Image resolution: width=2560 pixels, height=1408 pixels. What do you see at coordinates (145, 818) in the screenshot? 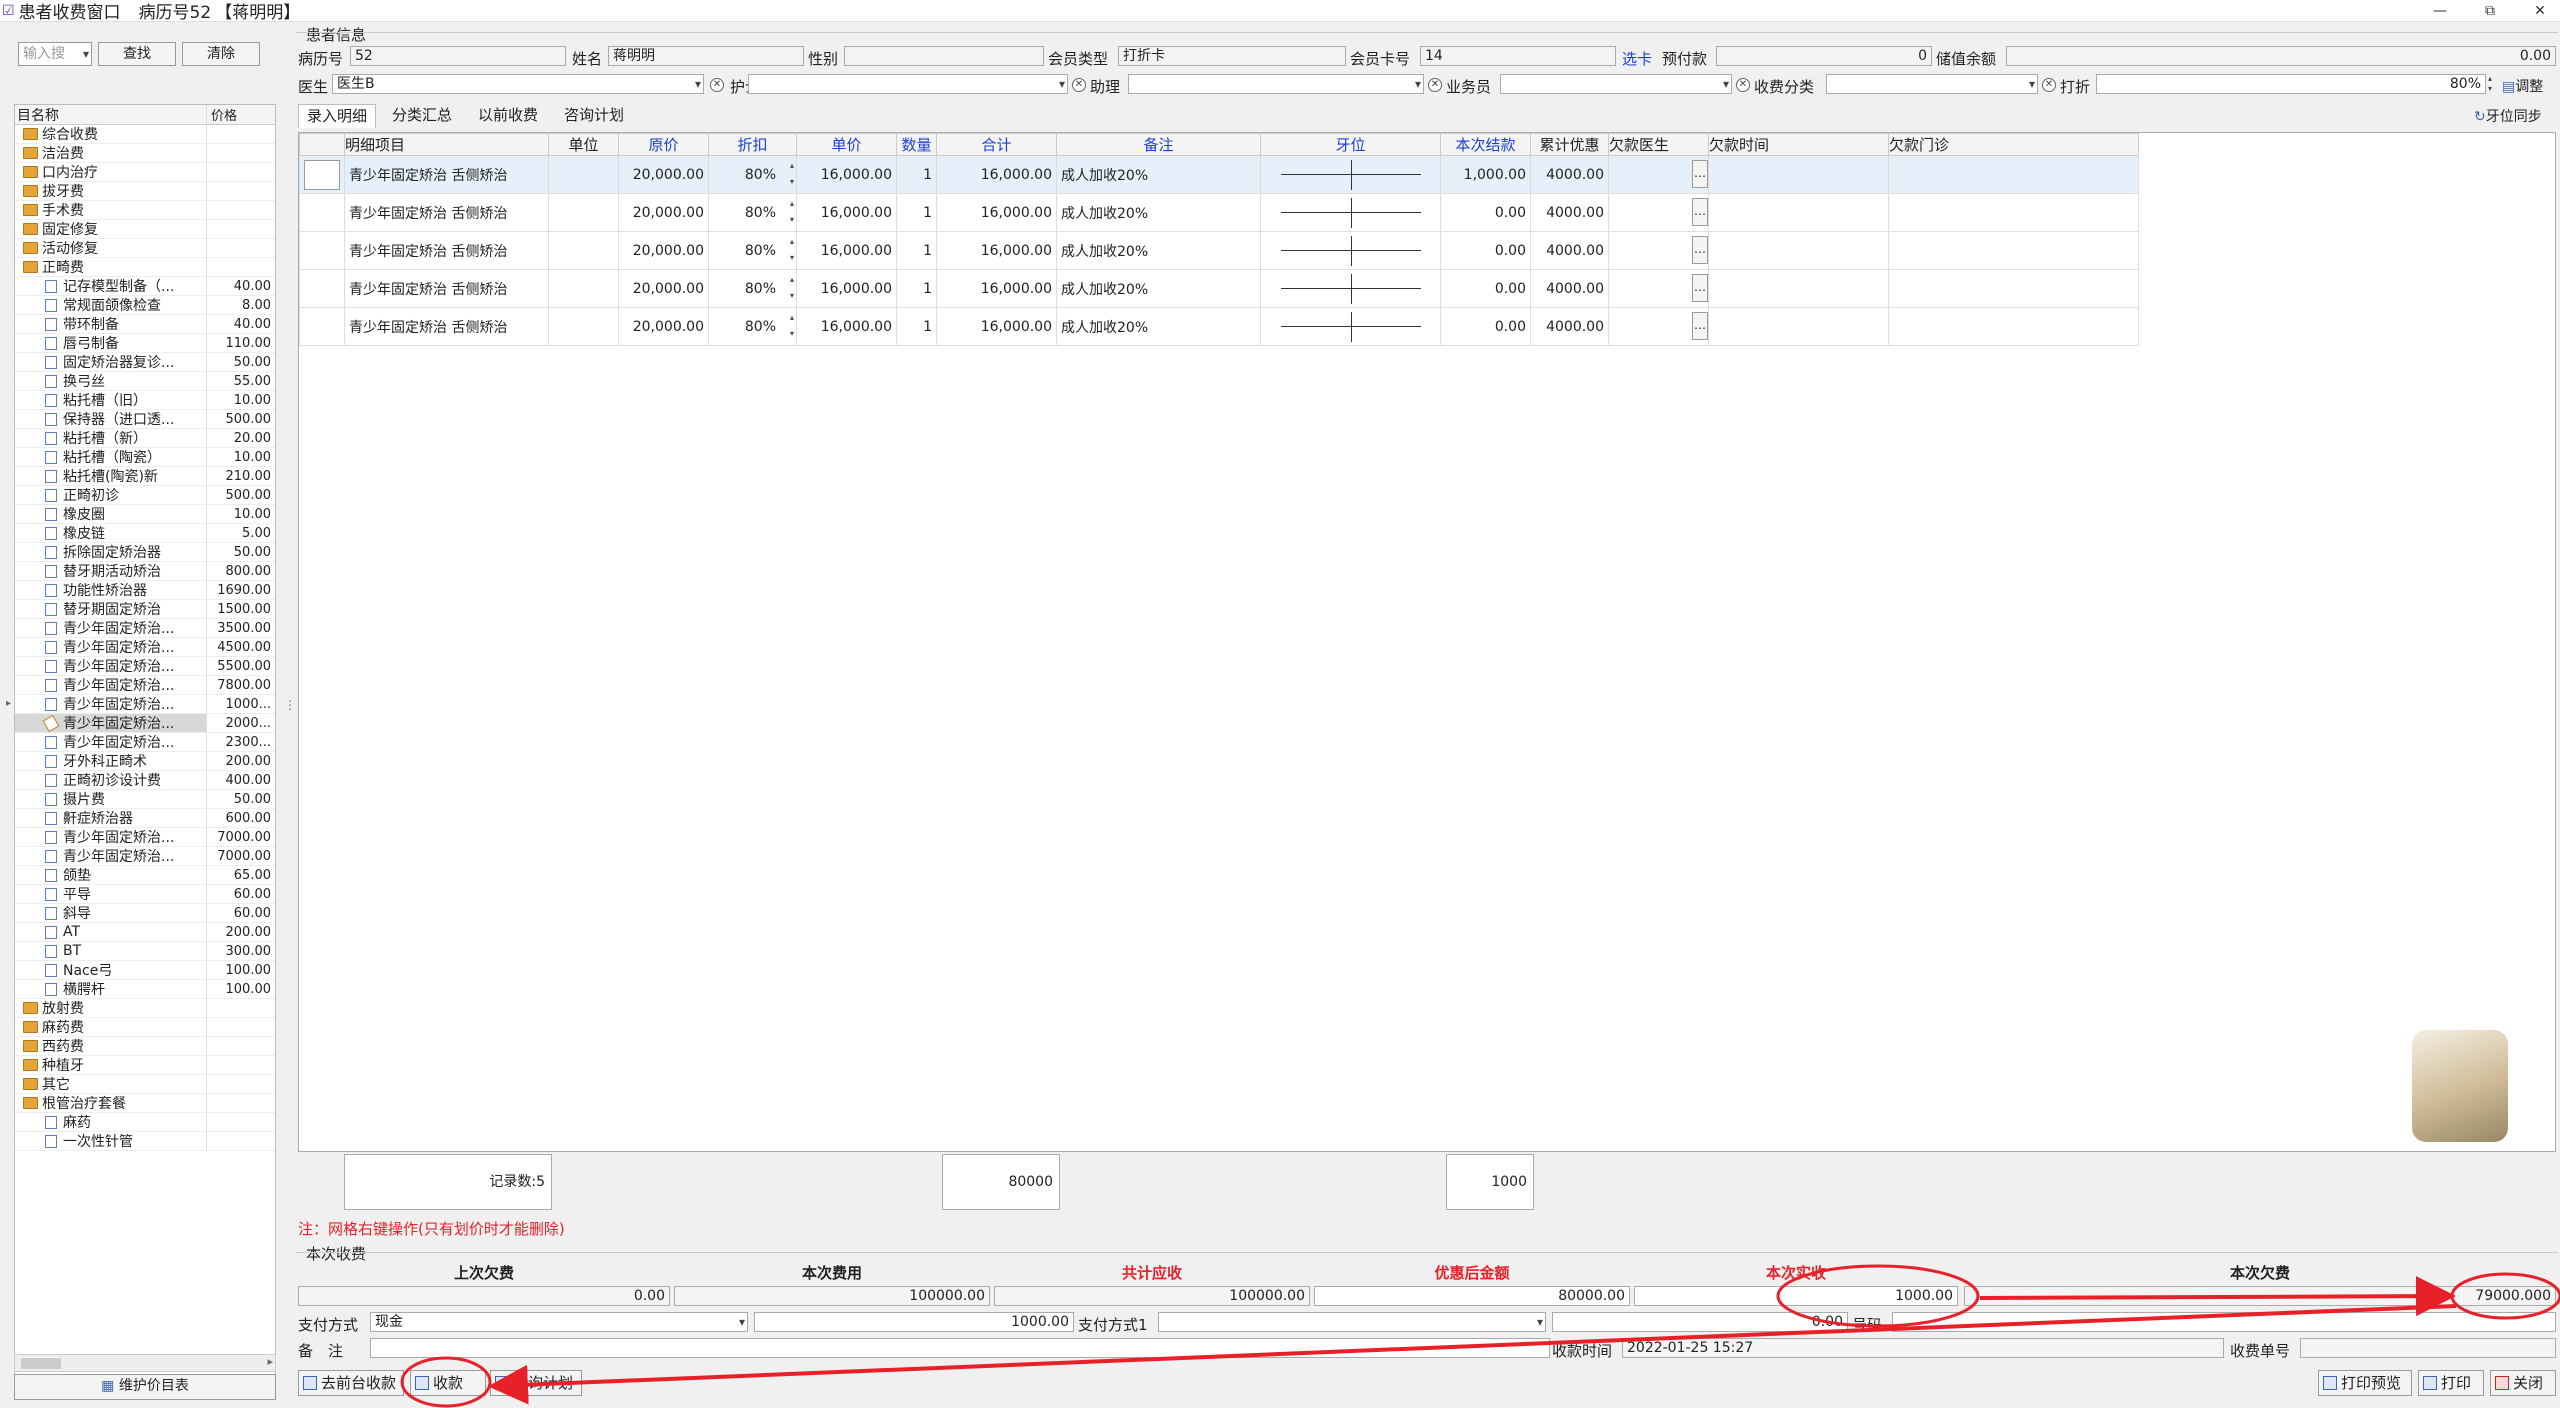
I see `tree-item: 鼾症矫治器 600.00` at bounding box center [145, 818].